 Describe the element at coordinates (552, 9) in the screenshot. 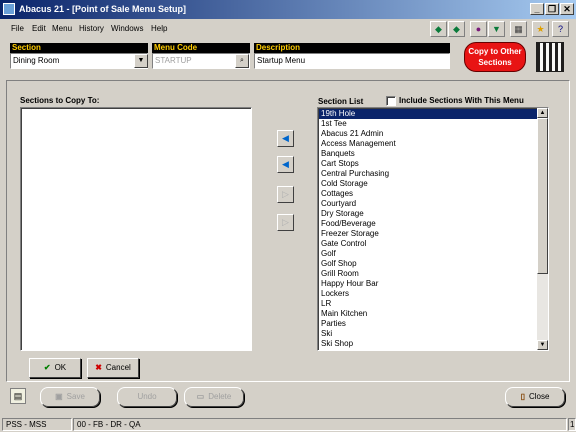

I see `restore-button: ❐` at that location.